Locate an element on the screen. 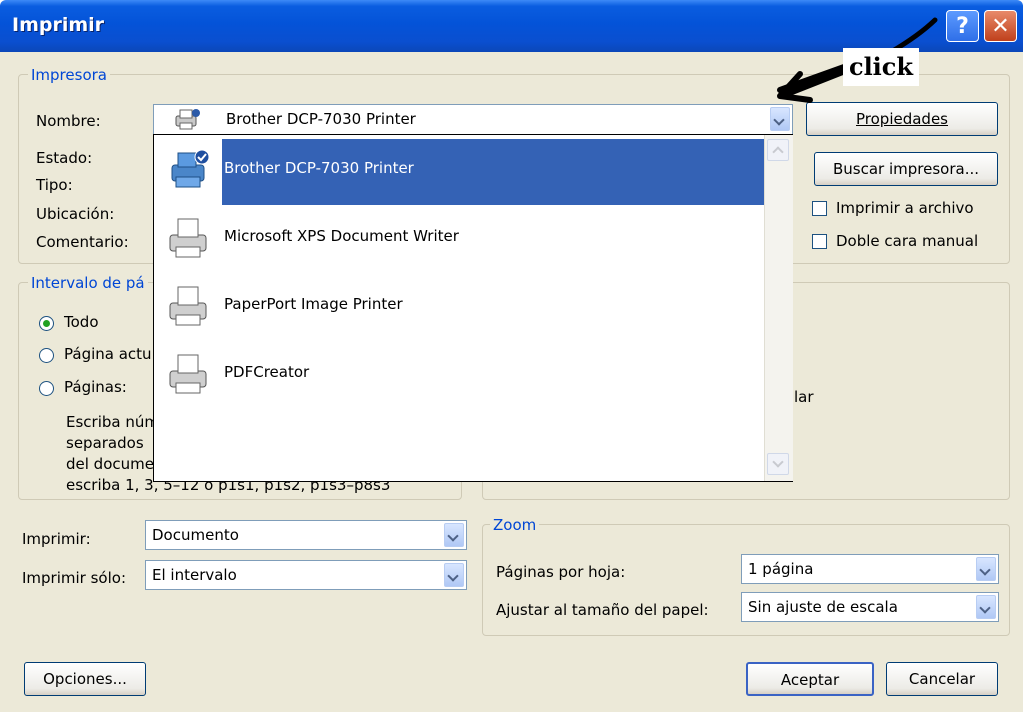  printer-comment-label: Comentario: is located at coordinates (82, 242).